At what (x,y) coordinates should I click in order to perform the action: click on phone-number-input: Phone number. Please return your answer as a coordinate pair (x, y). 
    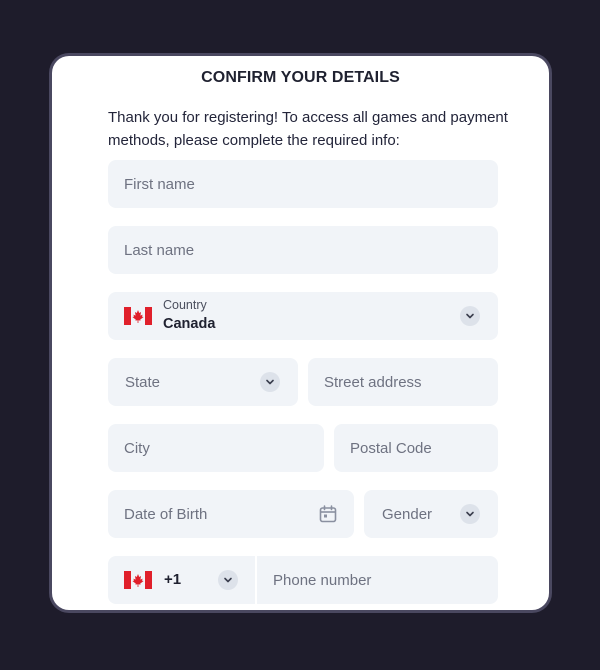
    Looking at the image, I should click on (377, 580).